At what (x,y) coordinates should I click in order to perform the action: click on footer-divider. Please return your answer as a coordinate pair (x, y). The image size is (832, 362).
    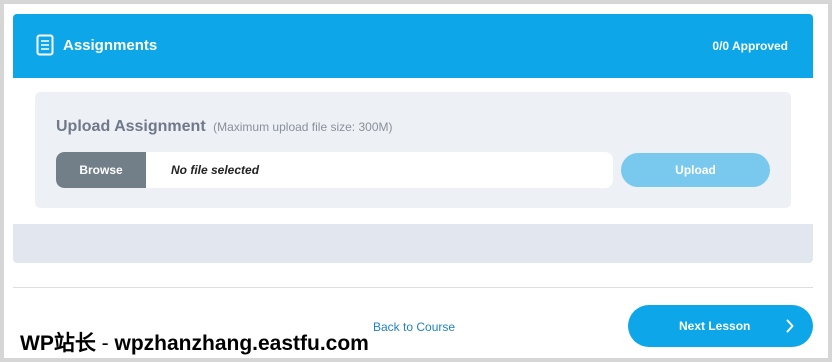
    Looking at the image, I should click on (413, 287).